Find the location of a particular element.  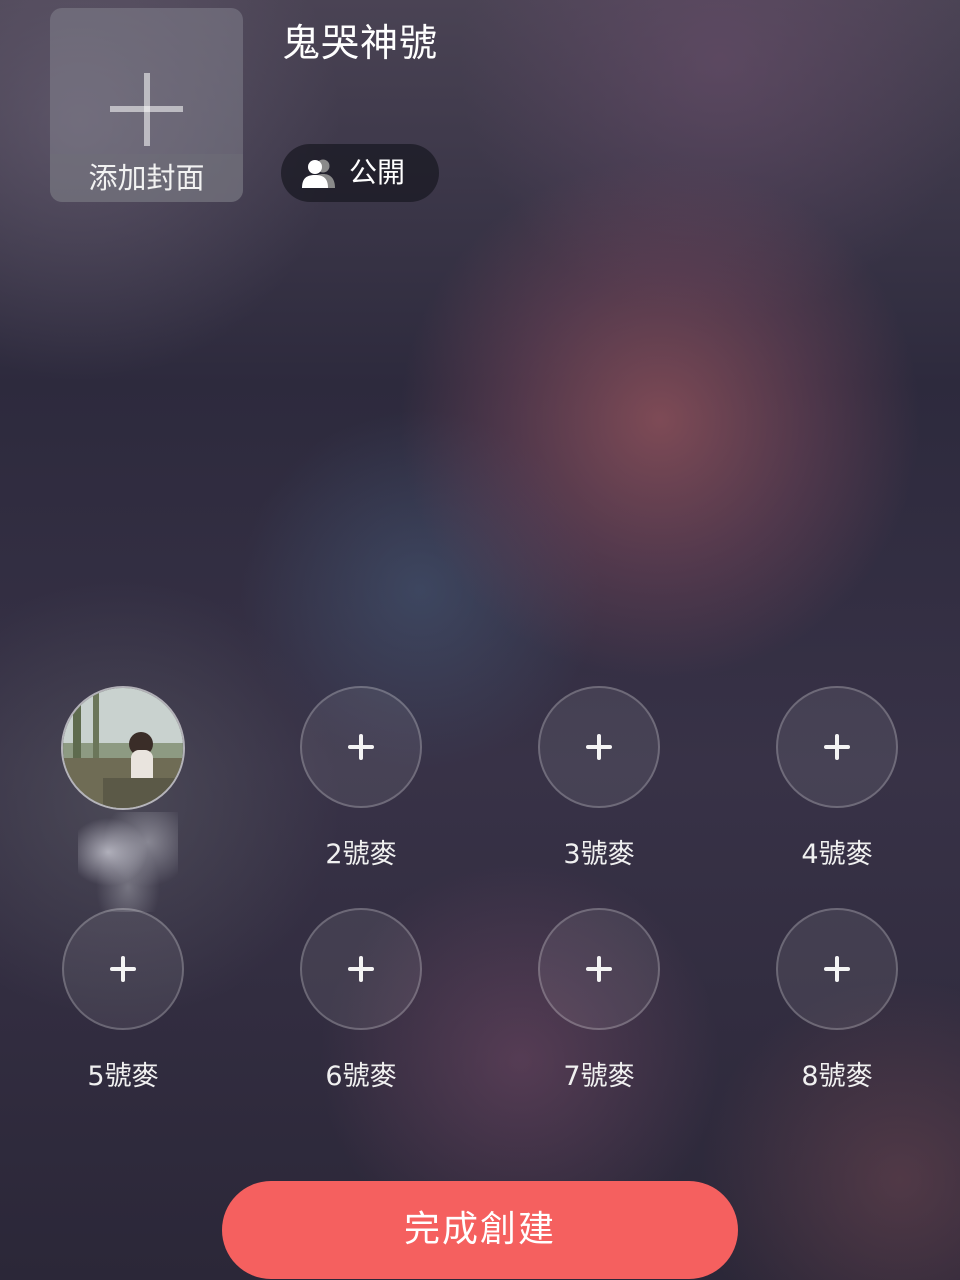

avatar-photo is located at coordinates (123, 748).